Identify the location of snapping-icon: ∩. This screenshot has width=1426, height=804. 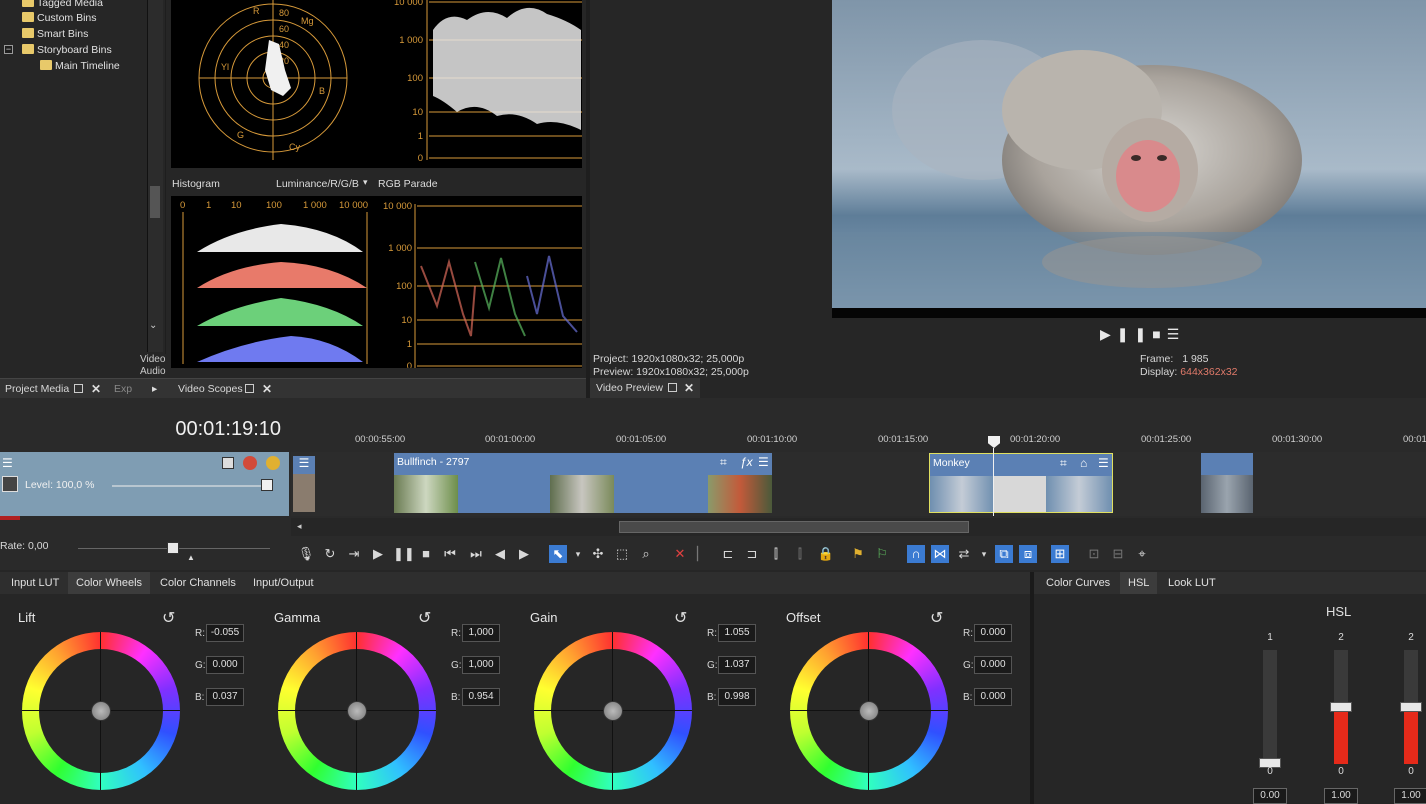
(916, 554).